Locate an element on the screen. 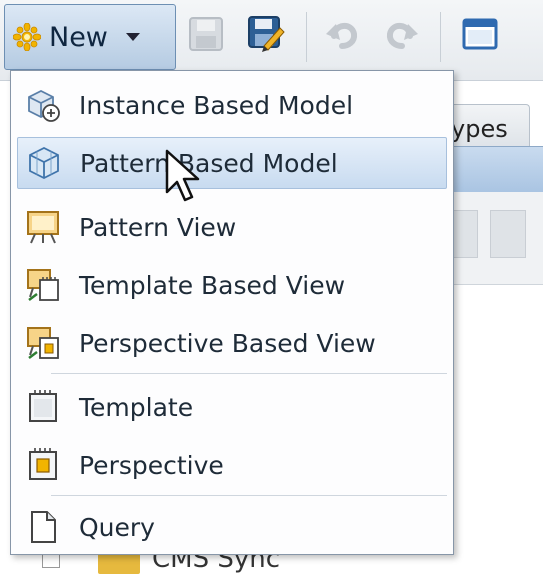 This screenshot has height=574, width=543. menu-item-template: Template is located at coordinates (232, 407).